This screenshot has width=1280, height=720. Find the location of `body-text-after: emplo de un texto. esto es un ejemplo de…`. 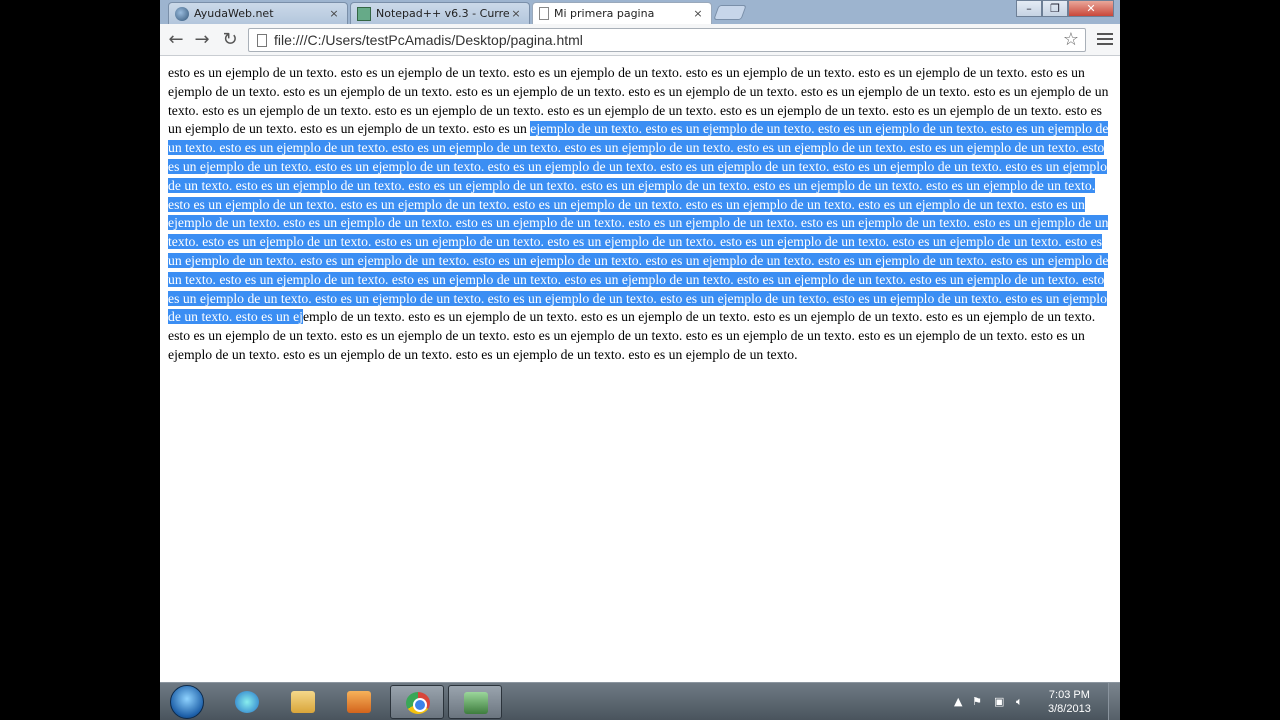

body-text-after: emplo de un texto. esto es un ejemplo de… is located at coordinates (632, 335).